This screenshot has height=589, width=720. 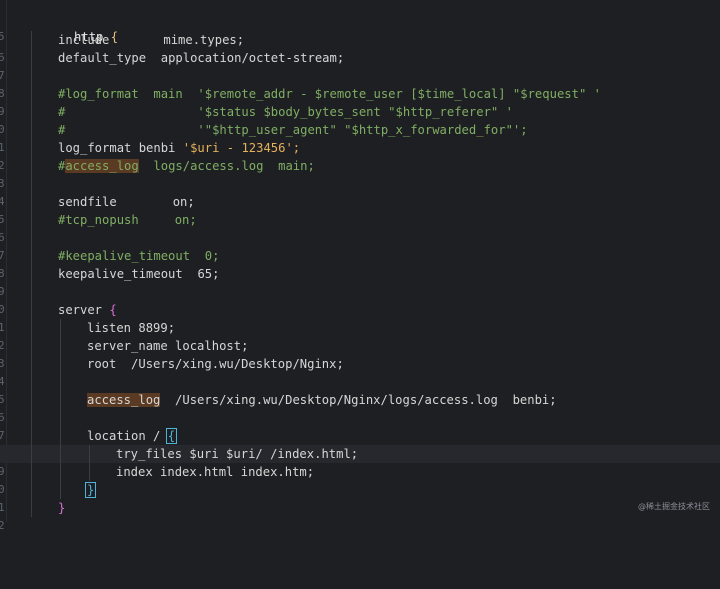 What do you see at coordinates (360, 335) in the screenshot?
I see `code-line: 2 listen 8899;` at bounding box center [360, 335].